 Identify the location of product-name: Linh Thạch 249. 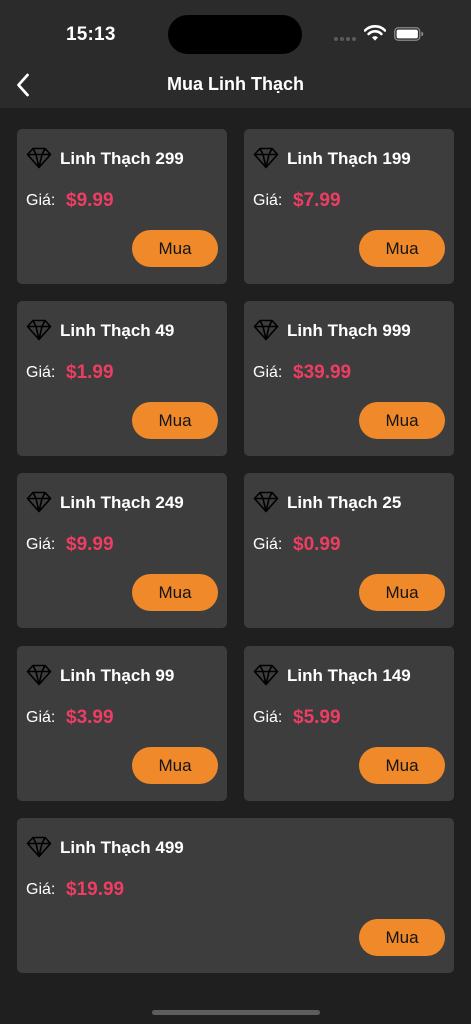
(122, 502).